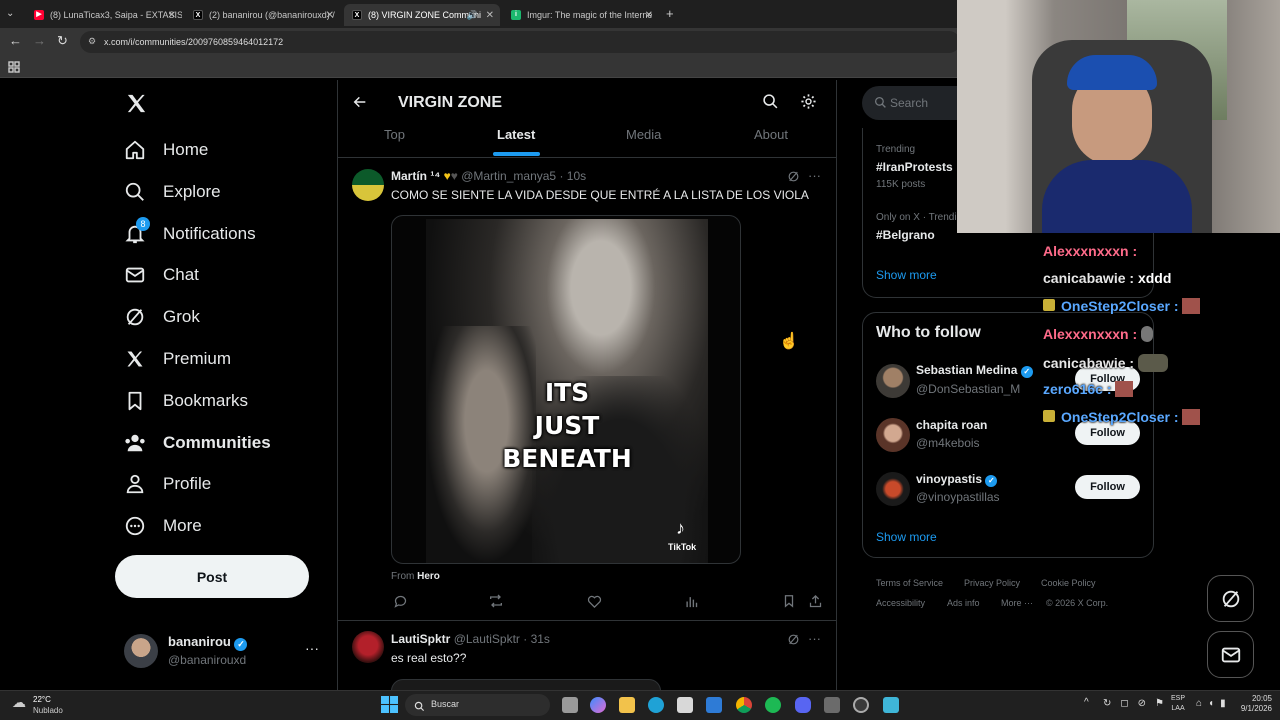 The width and height of the screenshot is (1280, 720). What do you see at coordinates (951, 425) in the screenshot?
I see `suggestion-name: chapita roan` at bounding box center [951, 425].